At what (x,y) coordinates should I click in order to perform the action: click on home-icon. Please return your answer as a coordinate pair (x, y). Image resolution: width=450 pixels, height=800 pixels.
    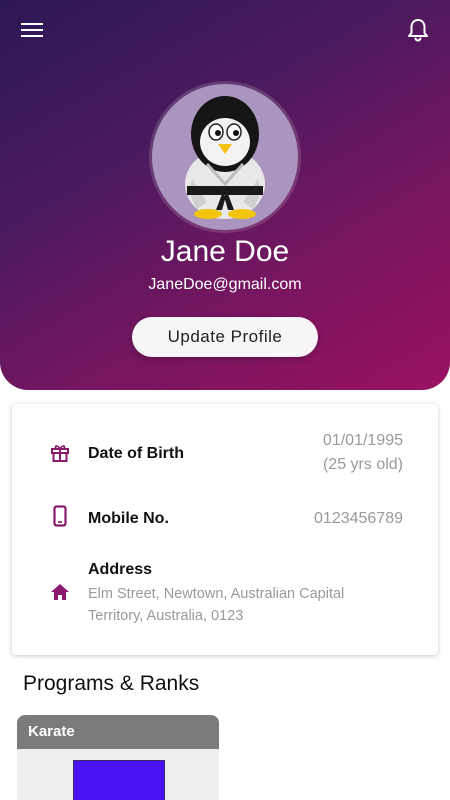
    Looking at the image, I should click on (60, 592).